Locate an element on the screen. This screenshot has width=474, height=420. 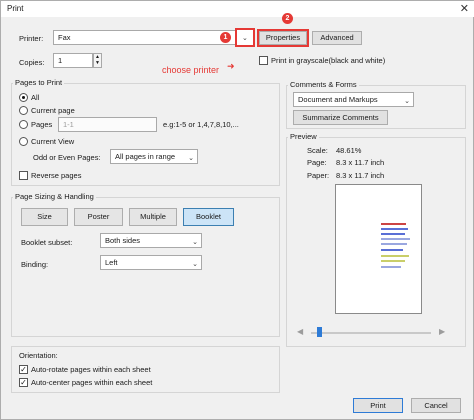
window-title: Print is located at coordinates (15, 8).